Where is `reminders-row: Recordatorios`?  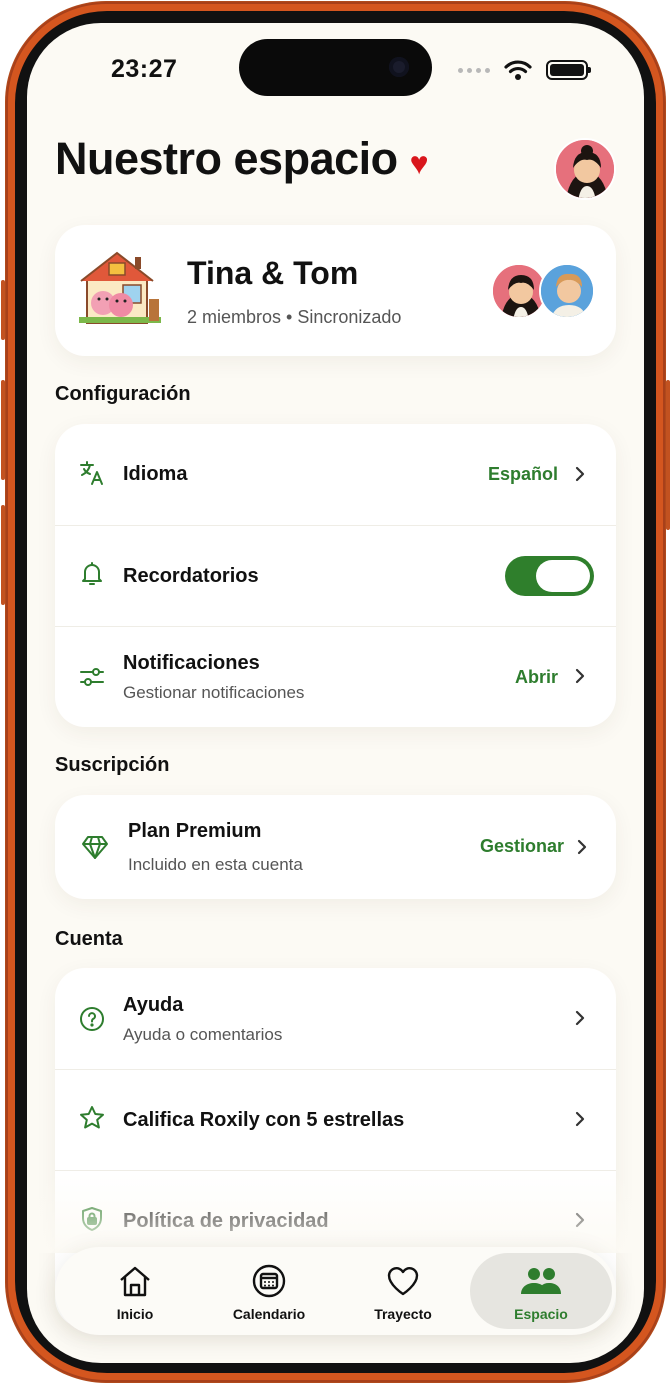 reminders-row: Recordatorios is located at coordinates (335, 575).